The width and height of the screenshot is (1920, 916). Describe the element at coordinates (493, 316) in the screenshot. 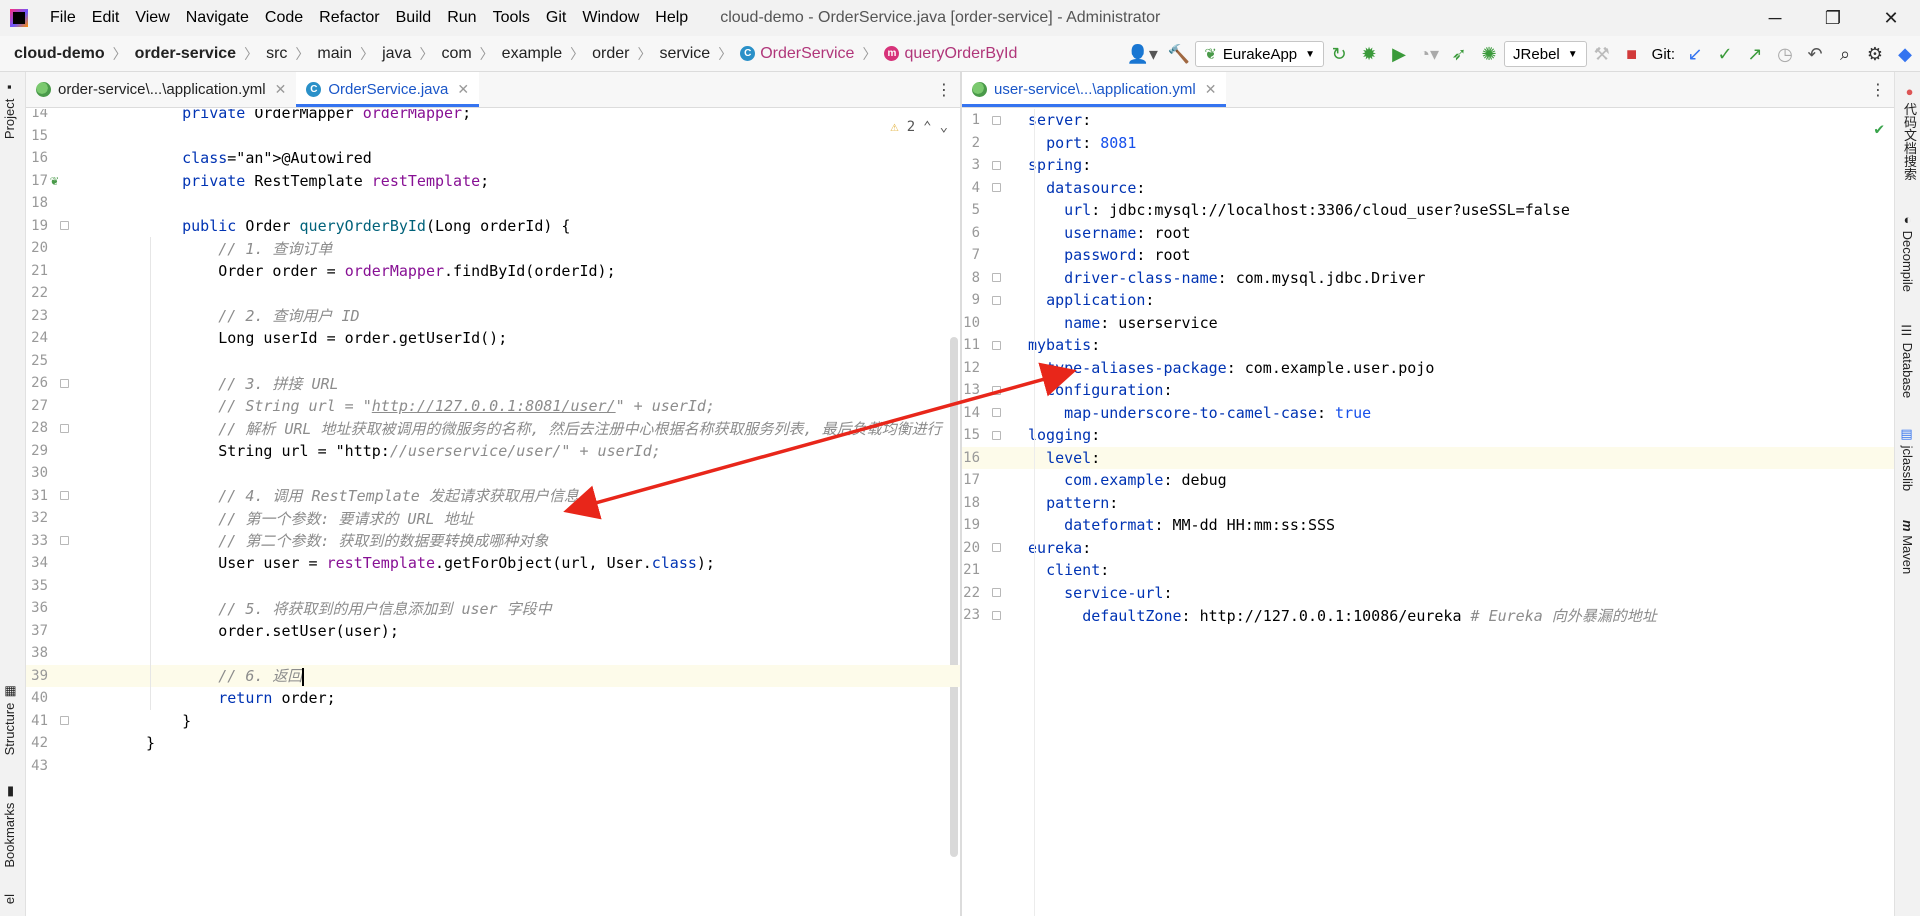

I see `code-line: 23 // 2. 查询用户 ID` at that location.